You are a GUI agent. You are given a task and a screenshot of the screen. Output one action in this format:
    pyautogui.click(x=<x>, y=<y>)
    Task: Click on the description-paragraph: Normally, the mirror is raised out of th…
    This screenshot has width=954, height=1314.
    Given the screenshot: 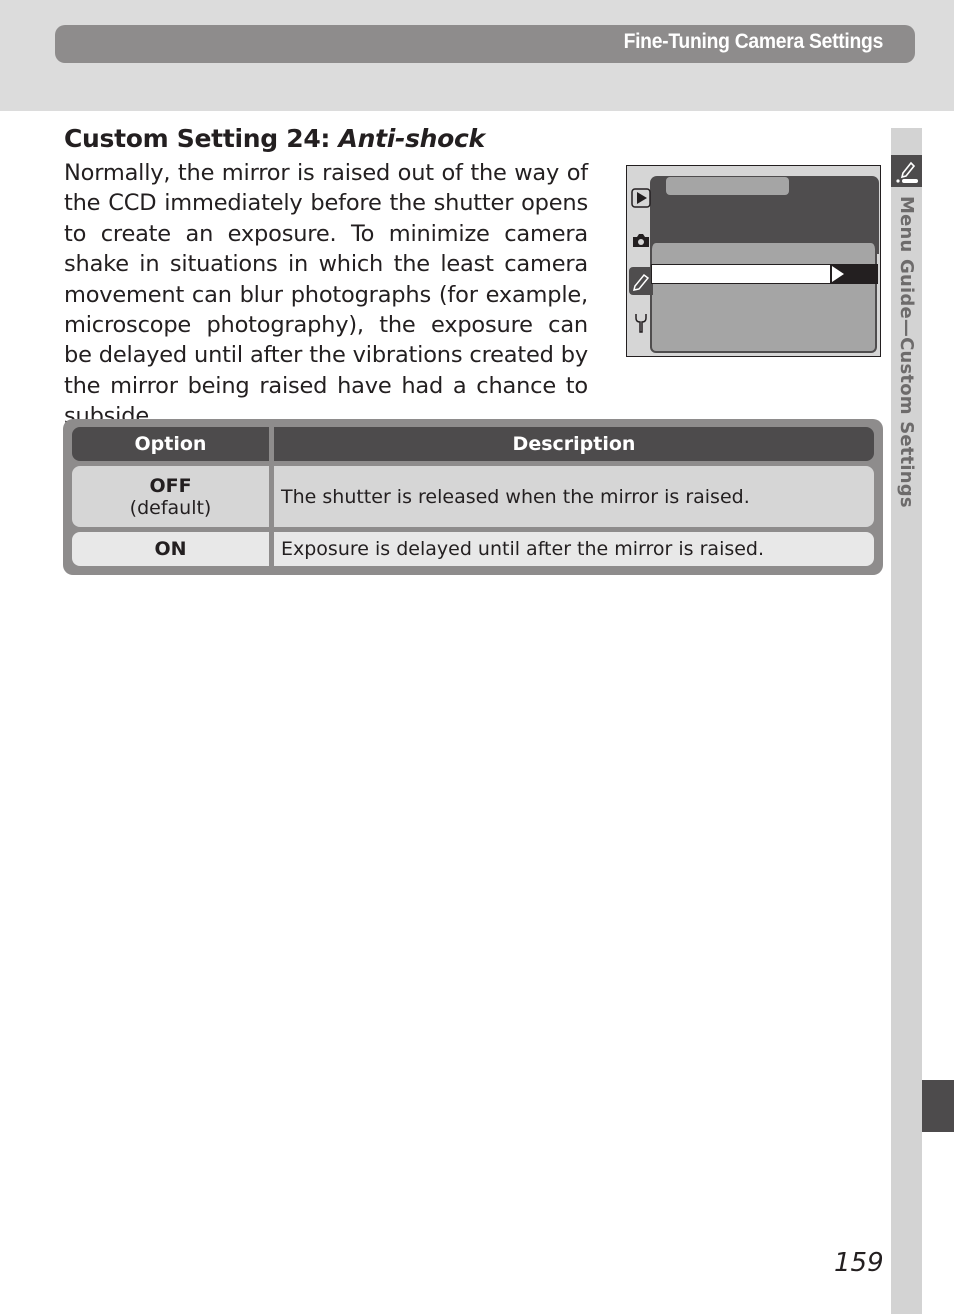 What is the action you would take?
    pyautogui.click(x=326, y=295)
    